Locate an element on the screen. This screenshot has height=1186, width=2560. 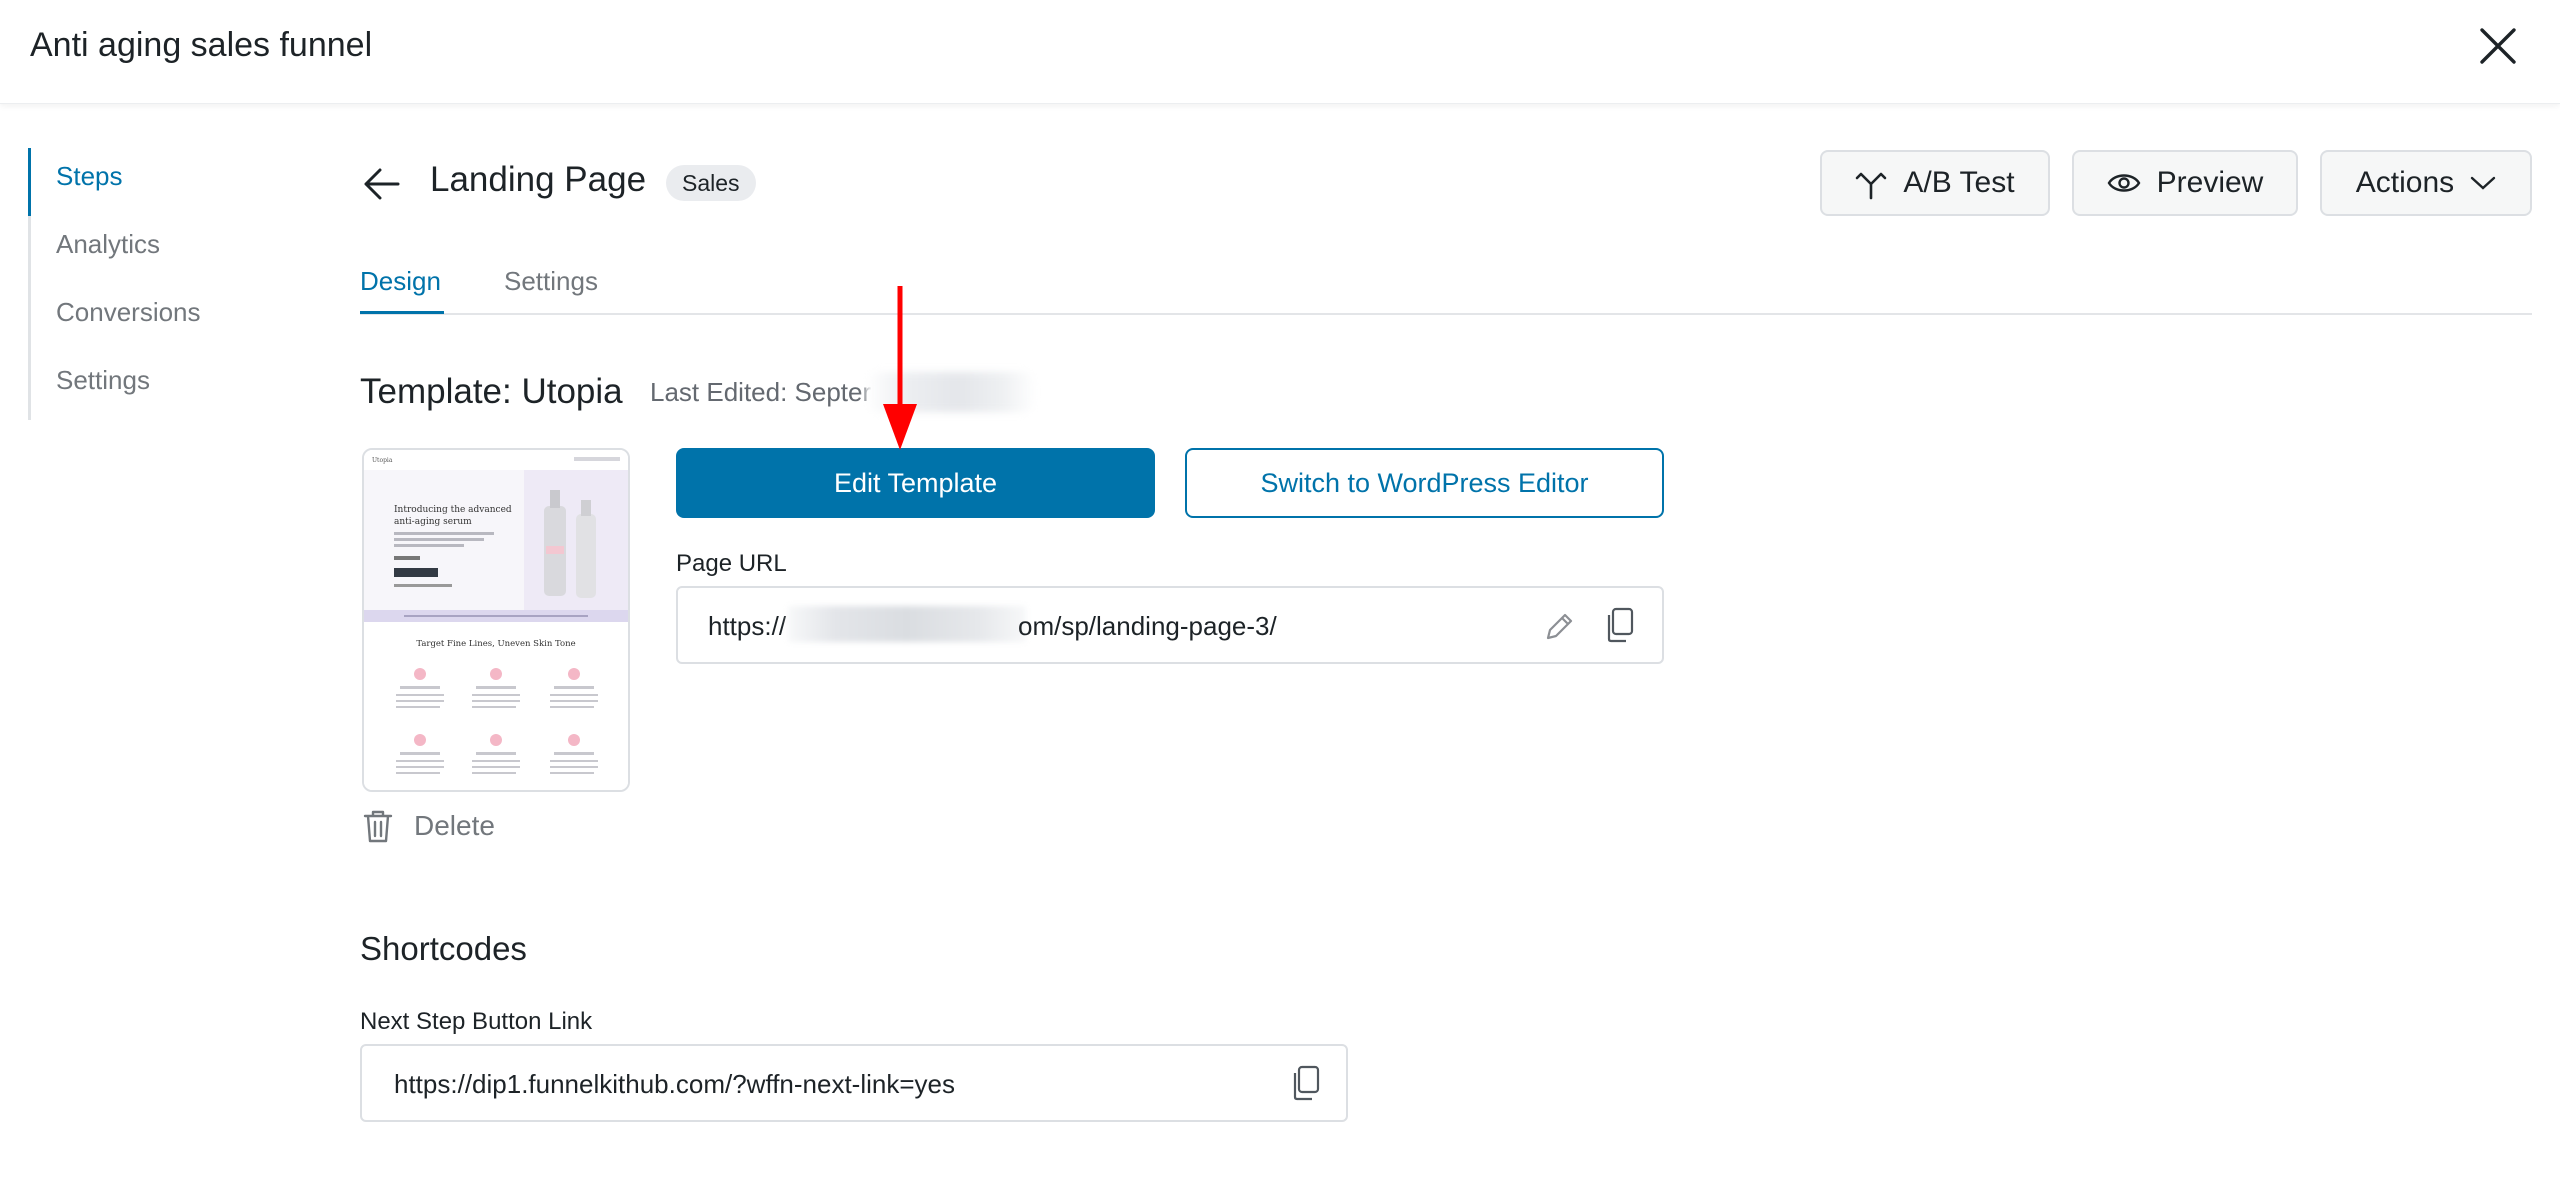
thumb-section-heading: Target Fine Lines, Uneven Skin Tone is located at coordinates (495, 644).